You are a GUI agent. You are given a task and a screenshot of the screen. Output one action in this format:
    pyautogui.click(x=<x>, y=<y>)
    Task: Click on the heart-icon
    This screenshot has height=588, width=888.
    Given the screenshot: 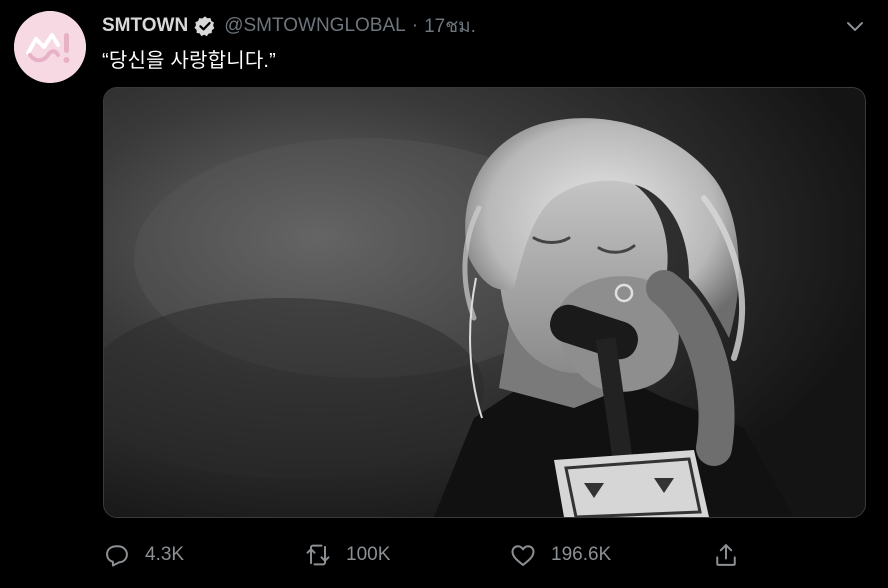 What is the action you would take?
    pyautogui.click(x=523, y=555)
    